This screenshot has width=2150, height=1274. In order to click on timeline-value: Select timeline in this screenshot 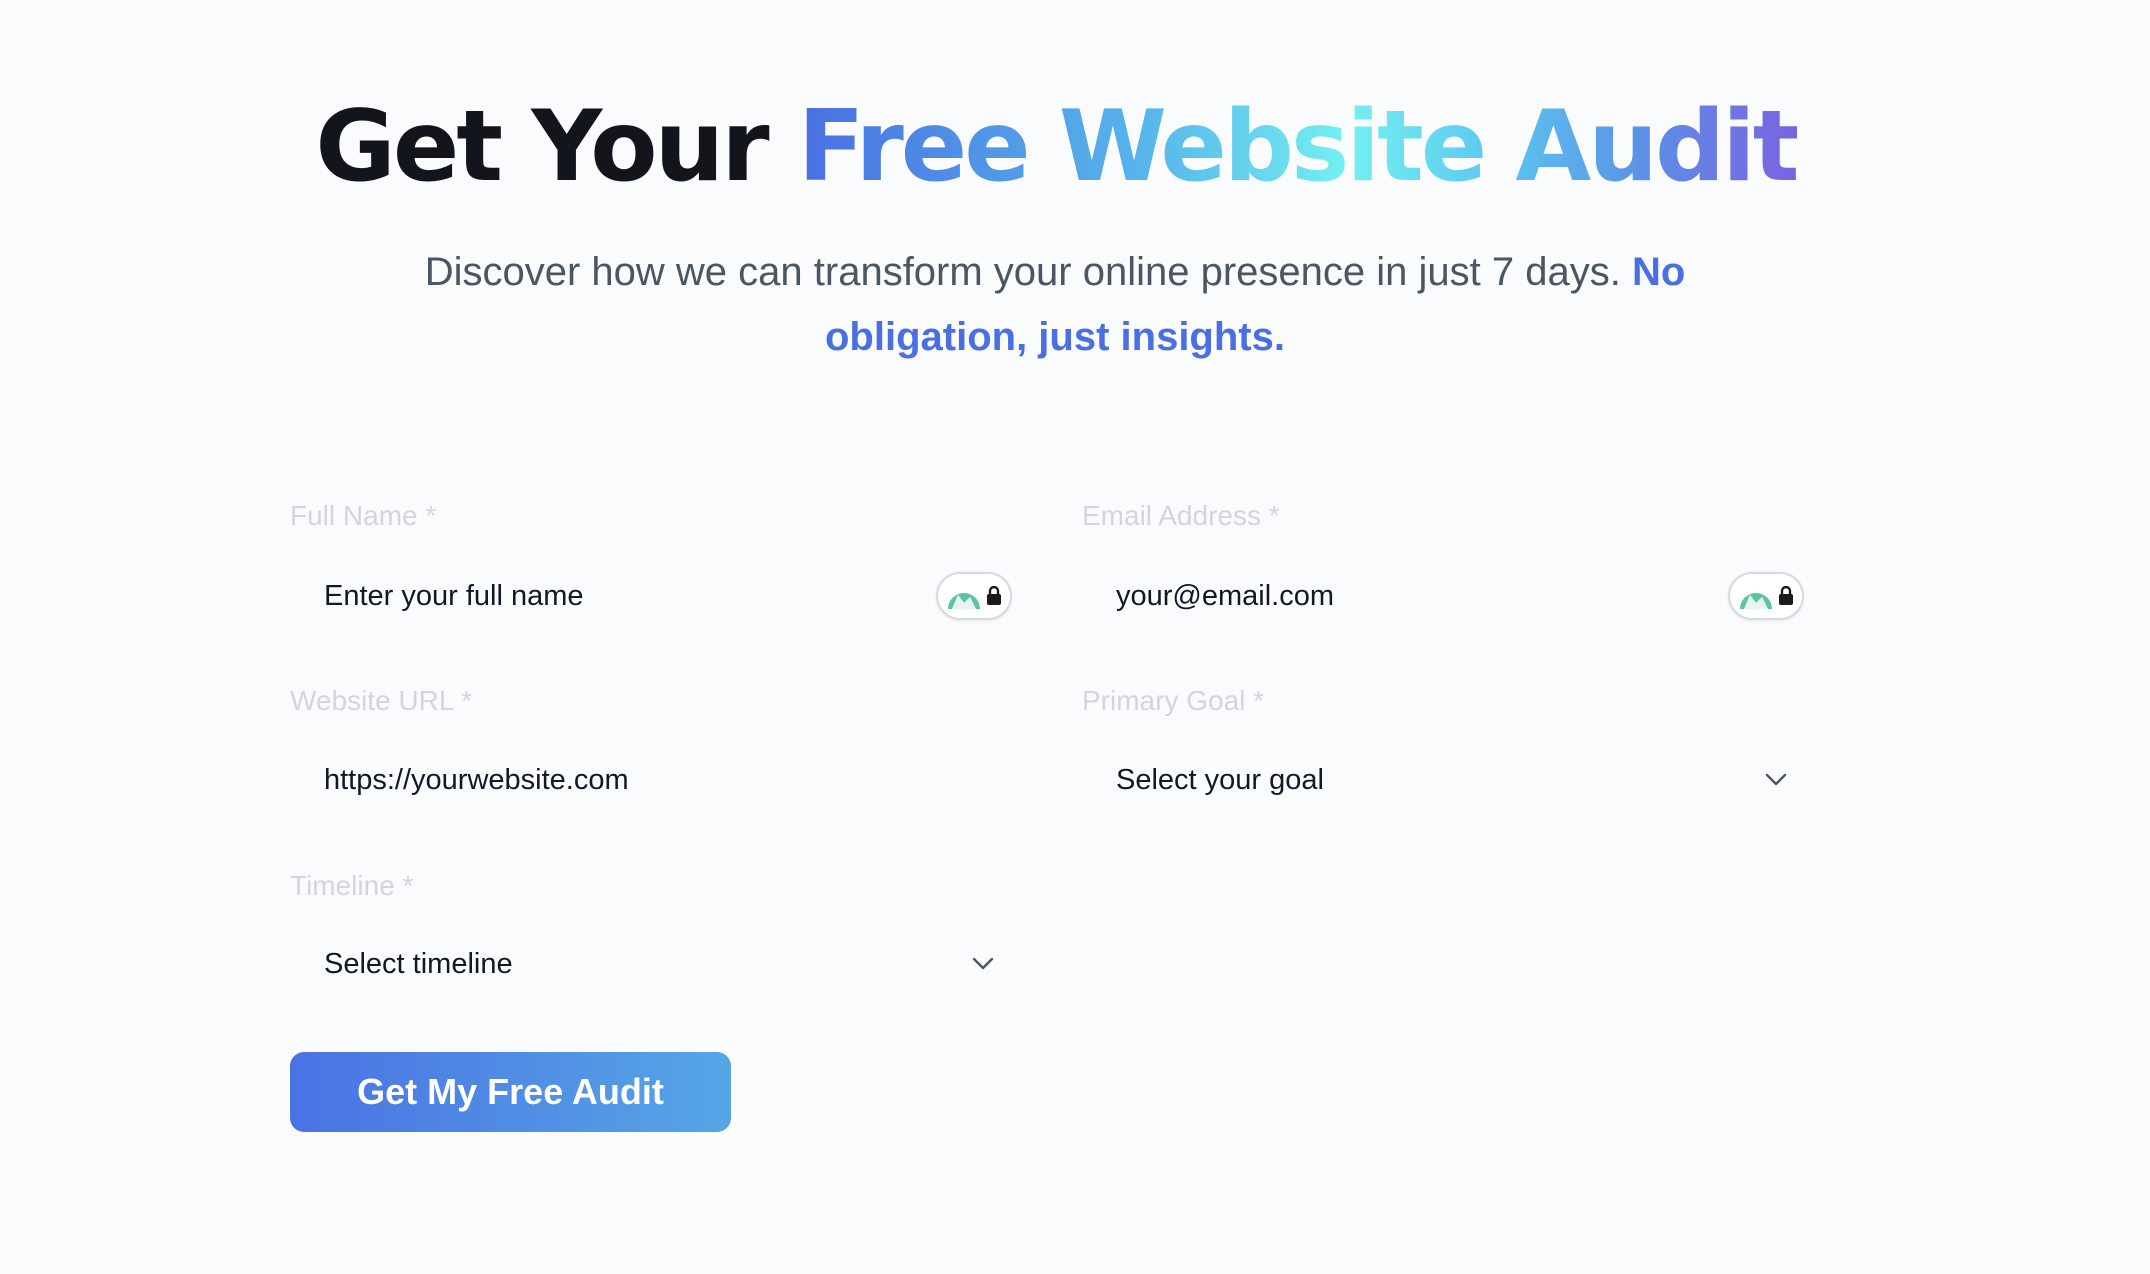, I will do `click(418, 963)`.